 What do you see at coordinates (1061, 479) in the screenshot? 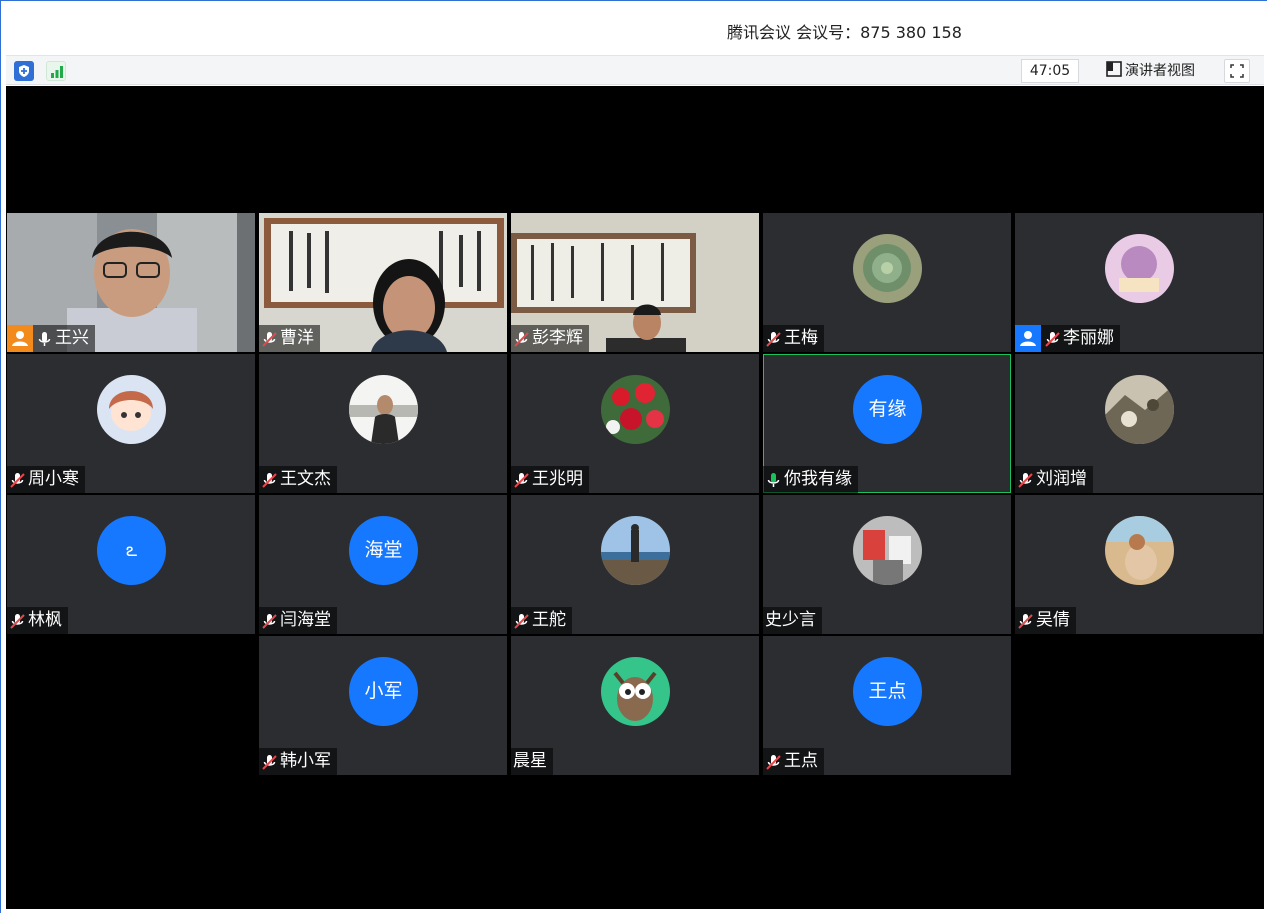
I see `participant-name: 刘润增` at bounding box center [1061, 479].